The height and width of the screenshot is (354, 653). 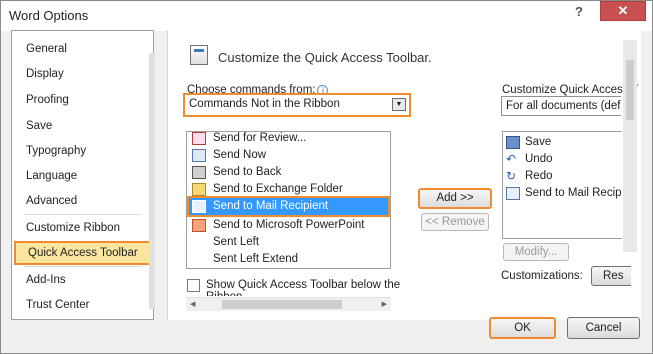 What do you see at coordinates (199, 138) in the screenshot?
I see `review-icon` at bounding box center [199, 138].